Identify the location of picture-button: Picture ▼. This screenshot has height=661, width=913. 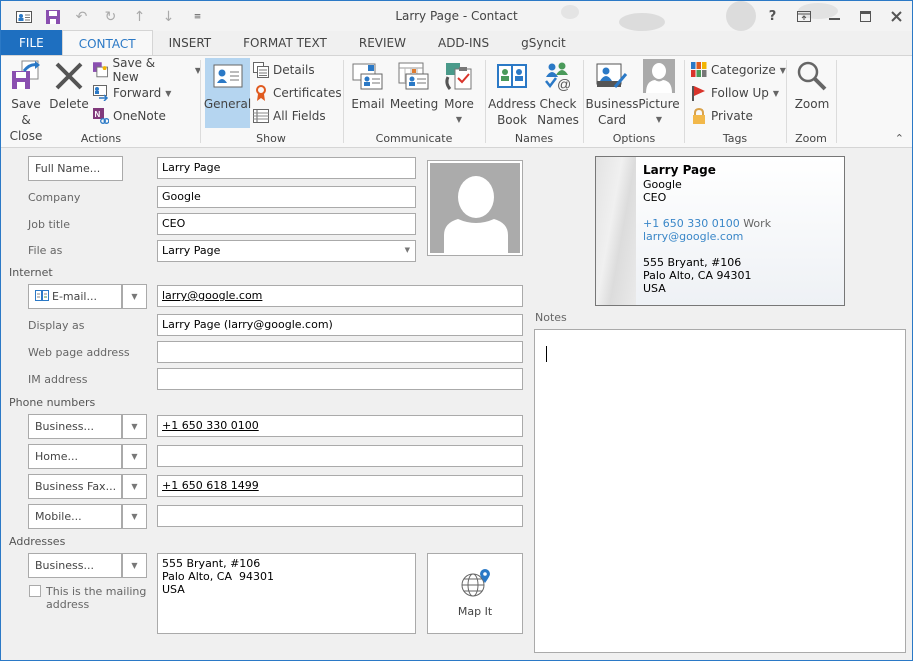
(659, 93).